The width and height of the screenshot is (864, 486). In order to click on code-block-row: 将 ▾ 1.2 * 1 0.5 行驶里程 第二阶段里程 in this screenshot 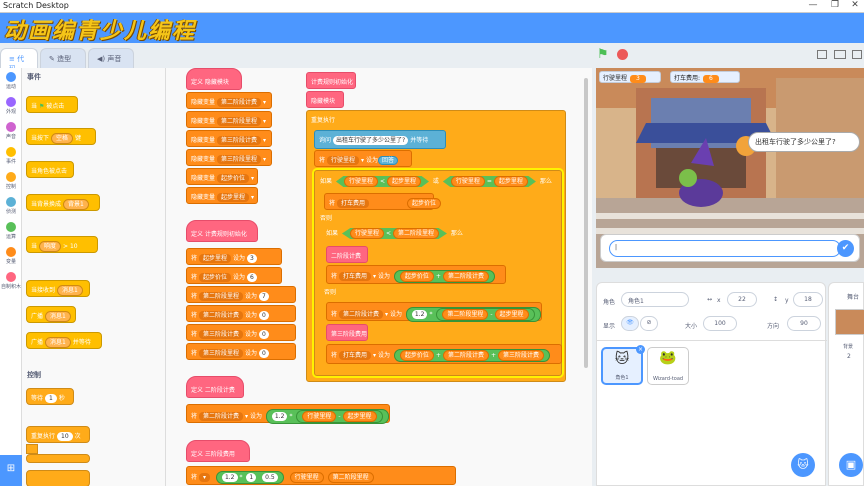, I will do `click(321, 475)`.